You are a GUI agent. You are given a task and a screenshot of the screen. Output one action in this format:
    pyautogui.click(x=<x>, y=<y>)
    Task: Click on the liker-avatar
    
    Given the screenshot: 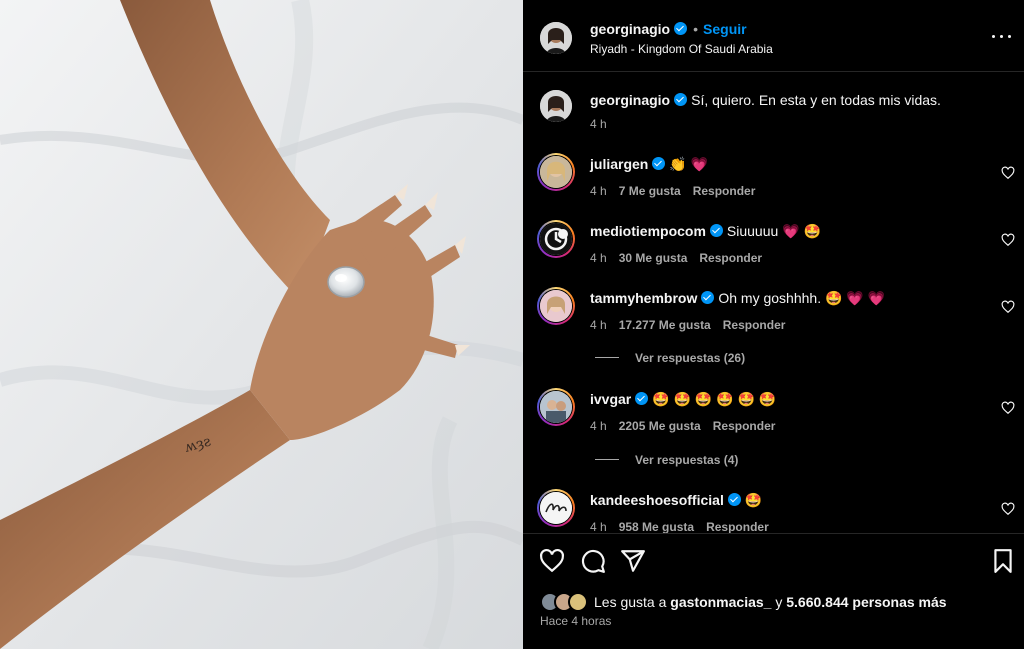 What is the action you would take?
    pyautogui.click(x=578, y=602)
    